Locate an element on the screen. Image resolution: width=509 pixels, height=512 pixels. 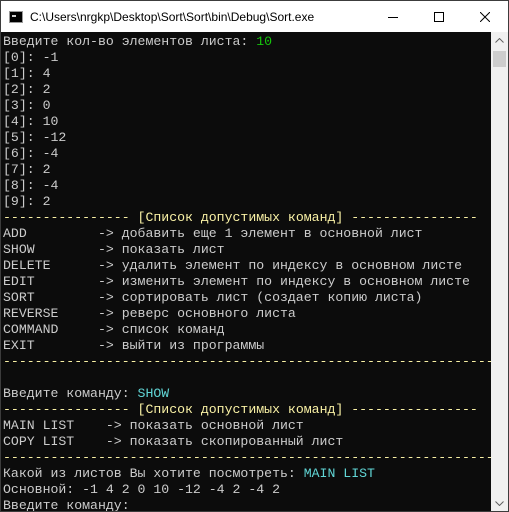
close-button is located at coordinates (485, 16).